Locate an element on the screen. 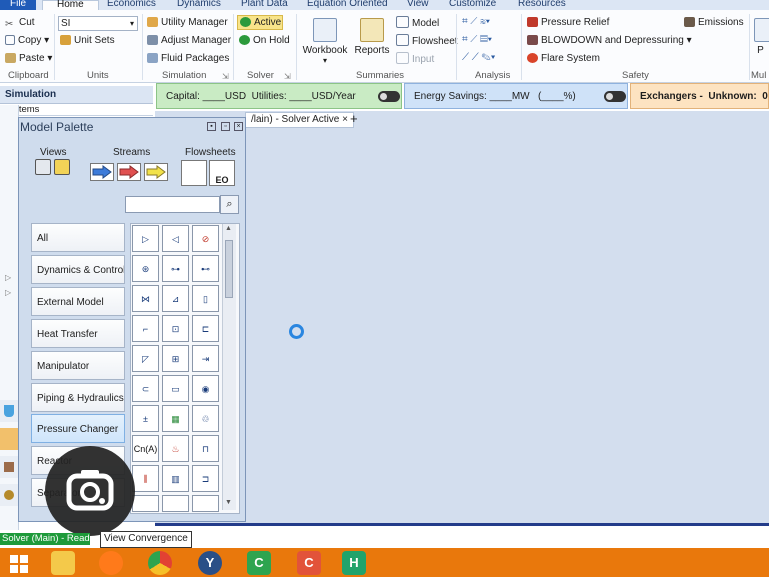  view-convergence-button: View Convergence is located at coordinates (146, 539).